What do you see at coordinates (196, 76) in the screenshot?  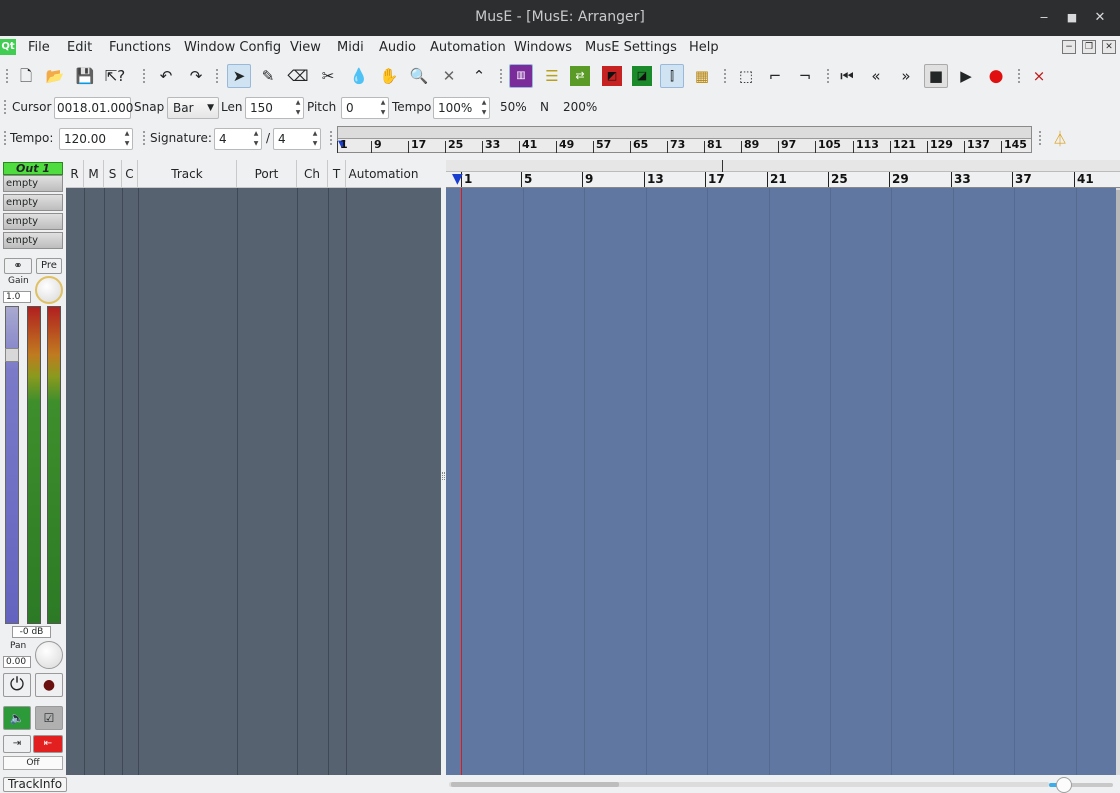 I see `redo-icon: ↷` at bounding box center [196, 76].